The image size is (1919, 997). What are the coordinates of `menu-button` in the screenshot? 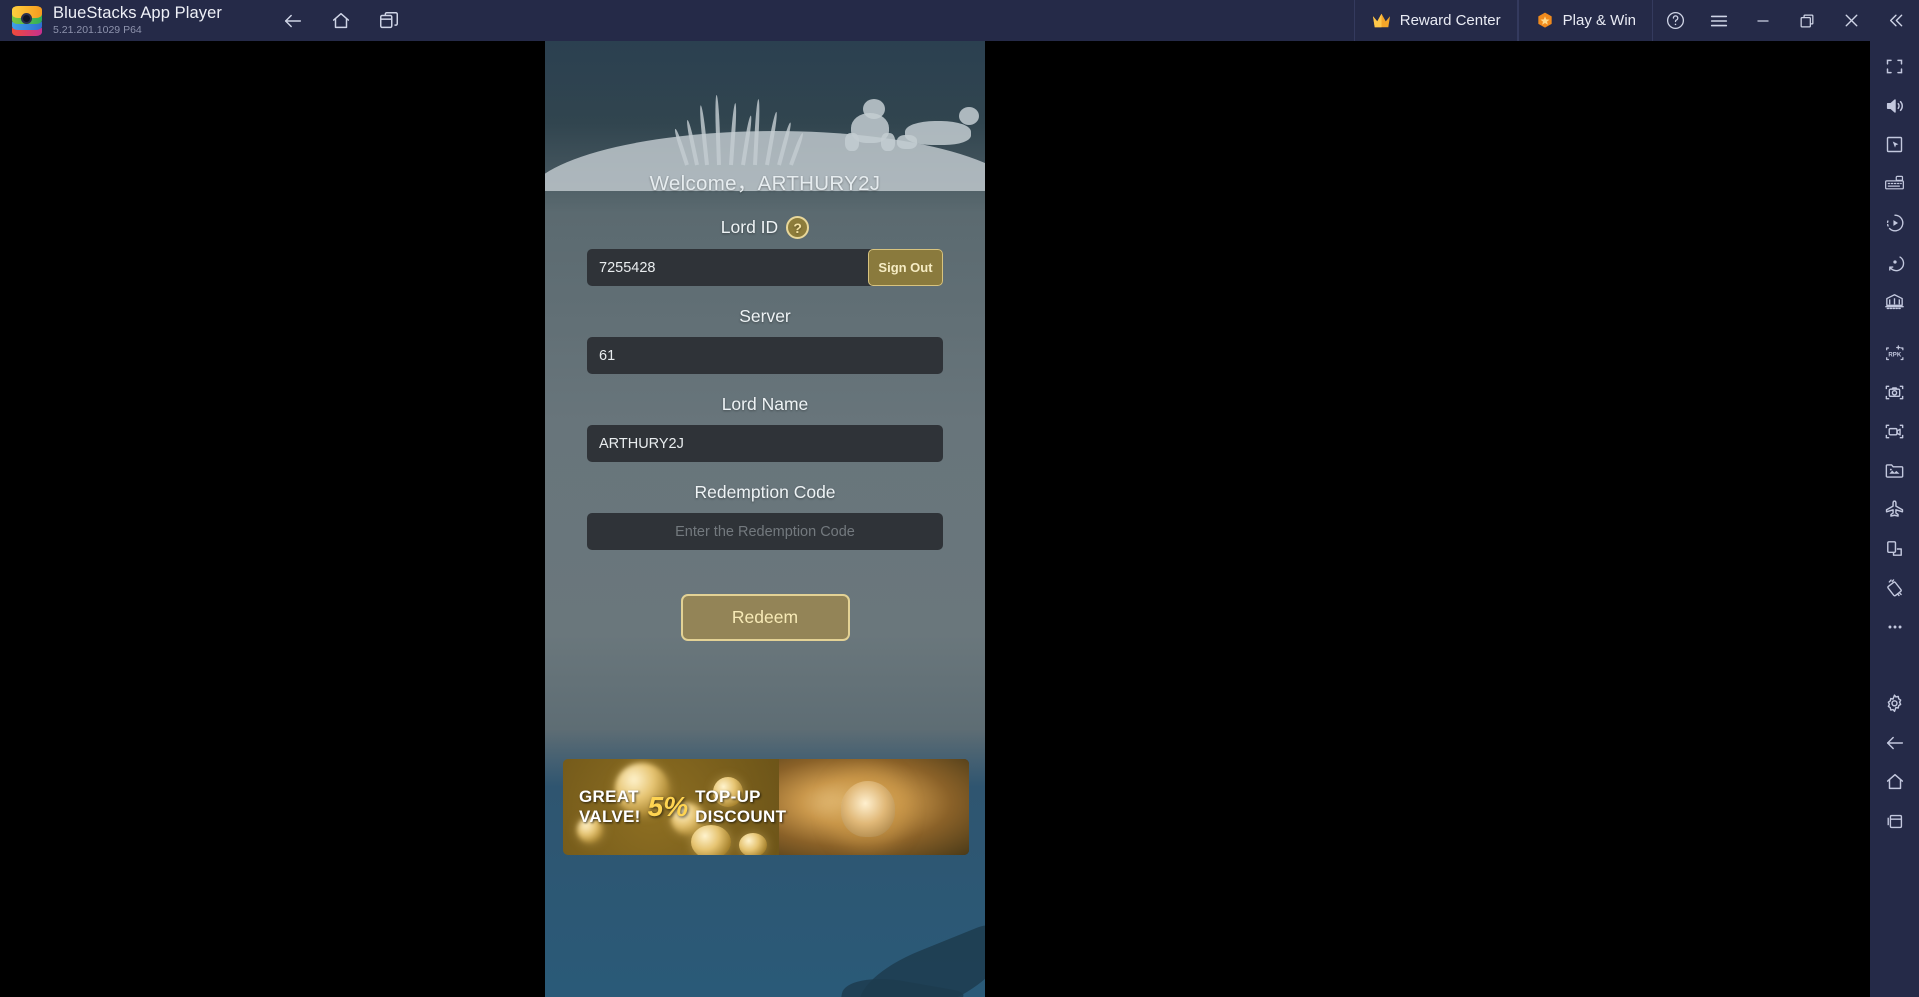 It's located at (1719, 20).